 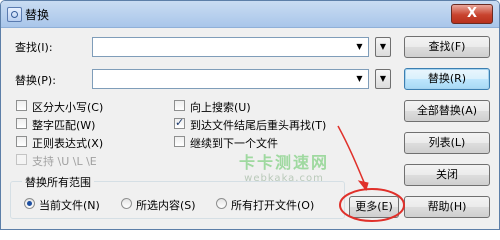 I want to click on close-button: 关闭, so click(x=447, y=175).